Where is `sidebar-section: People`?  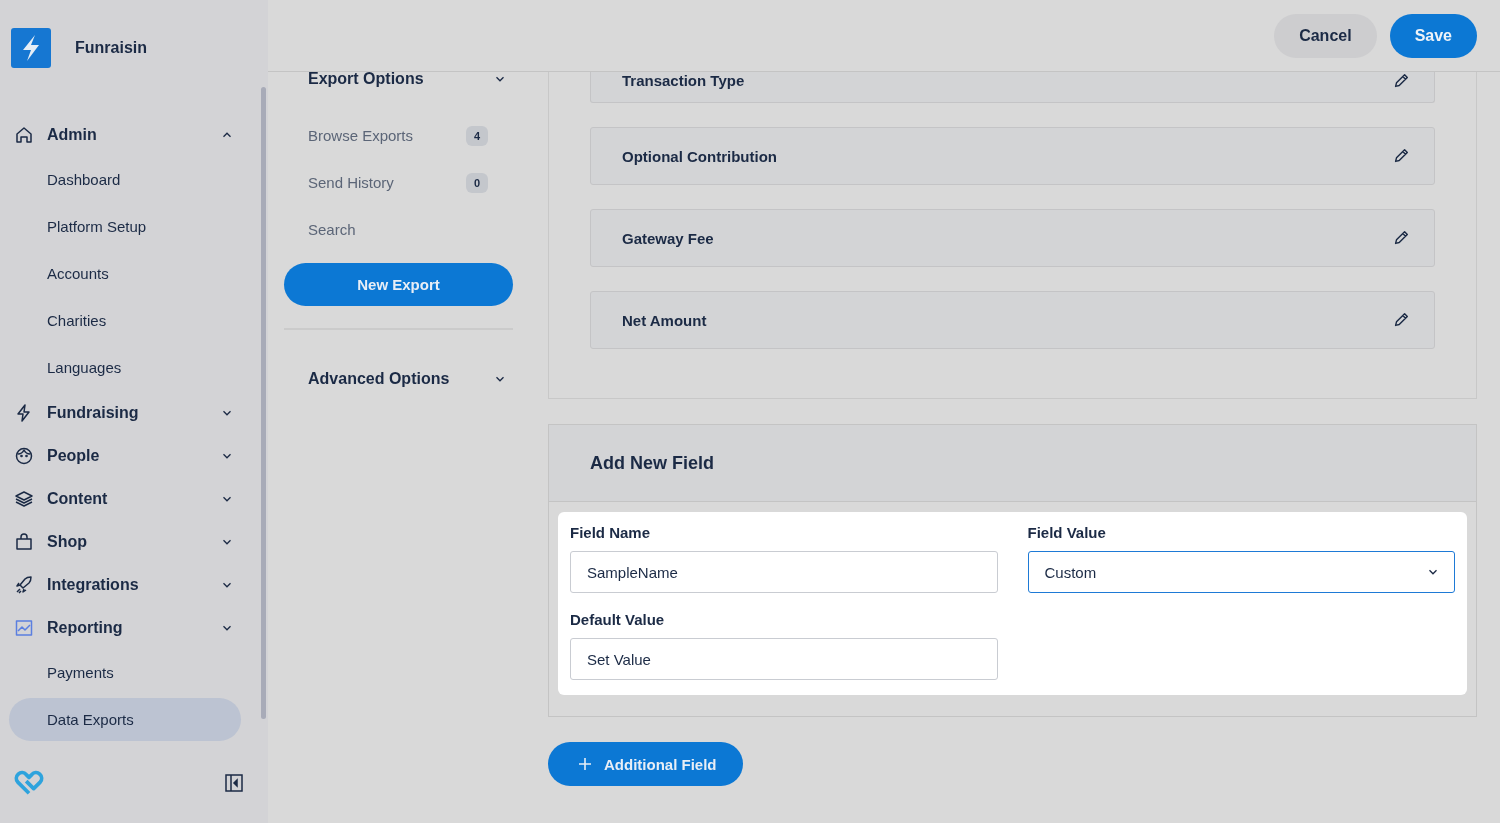
sidebar-section: People is located at coordinates (134, 455).